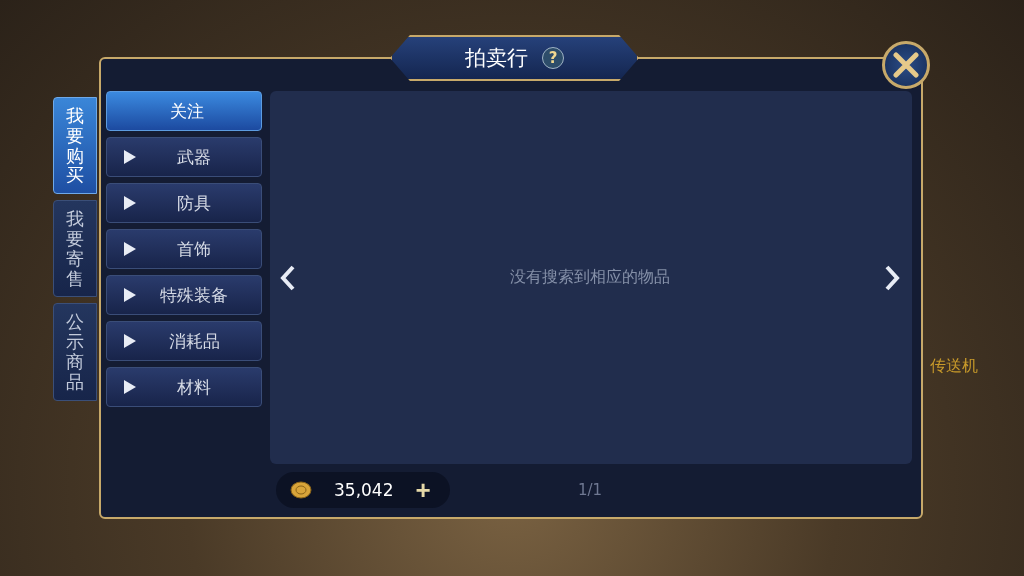 Image resolution: width=1024 pixels, height=576 pixels. I want to click on side-tab: 公示商品, so click(75, 352).